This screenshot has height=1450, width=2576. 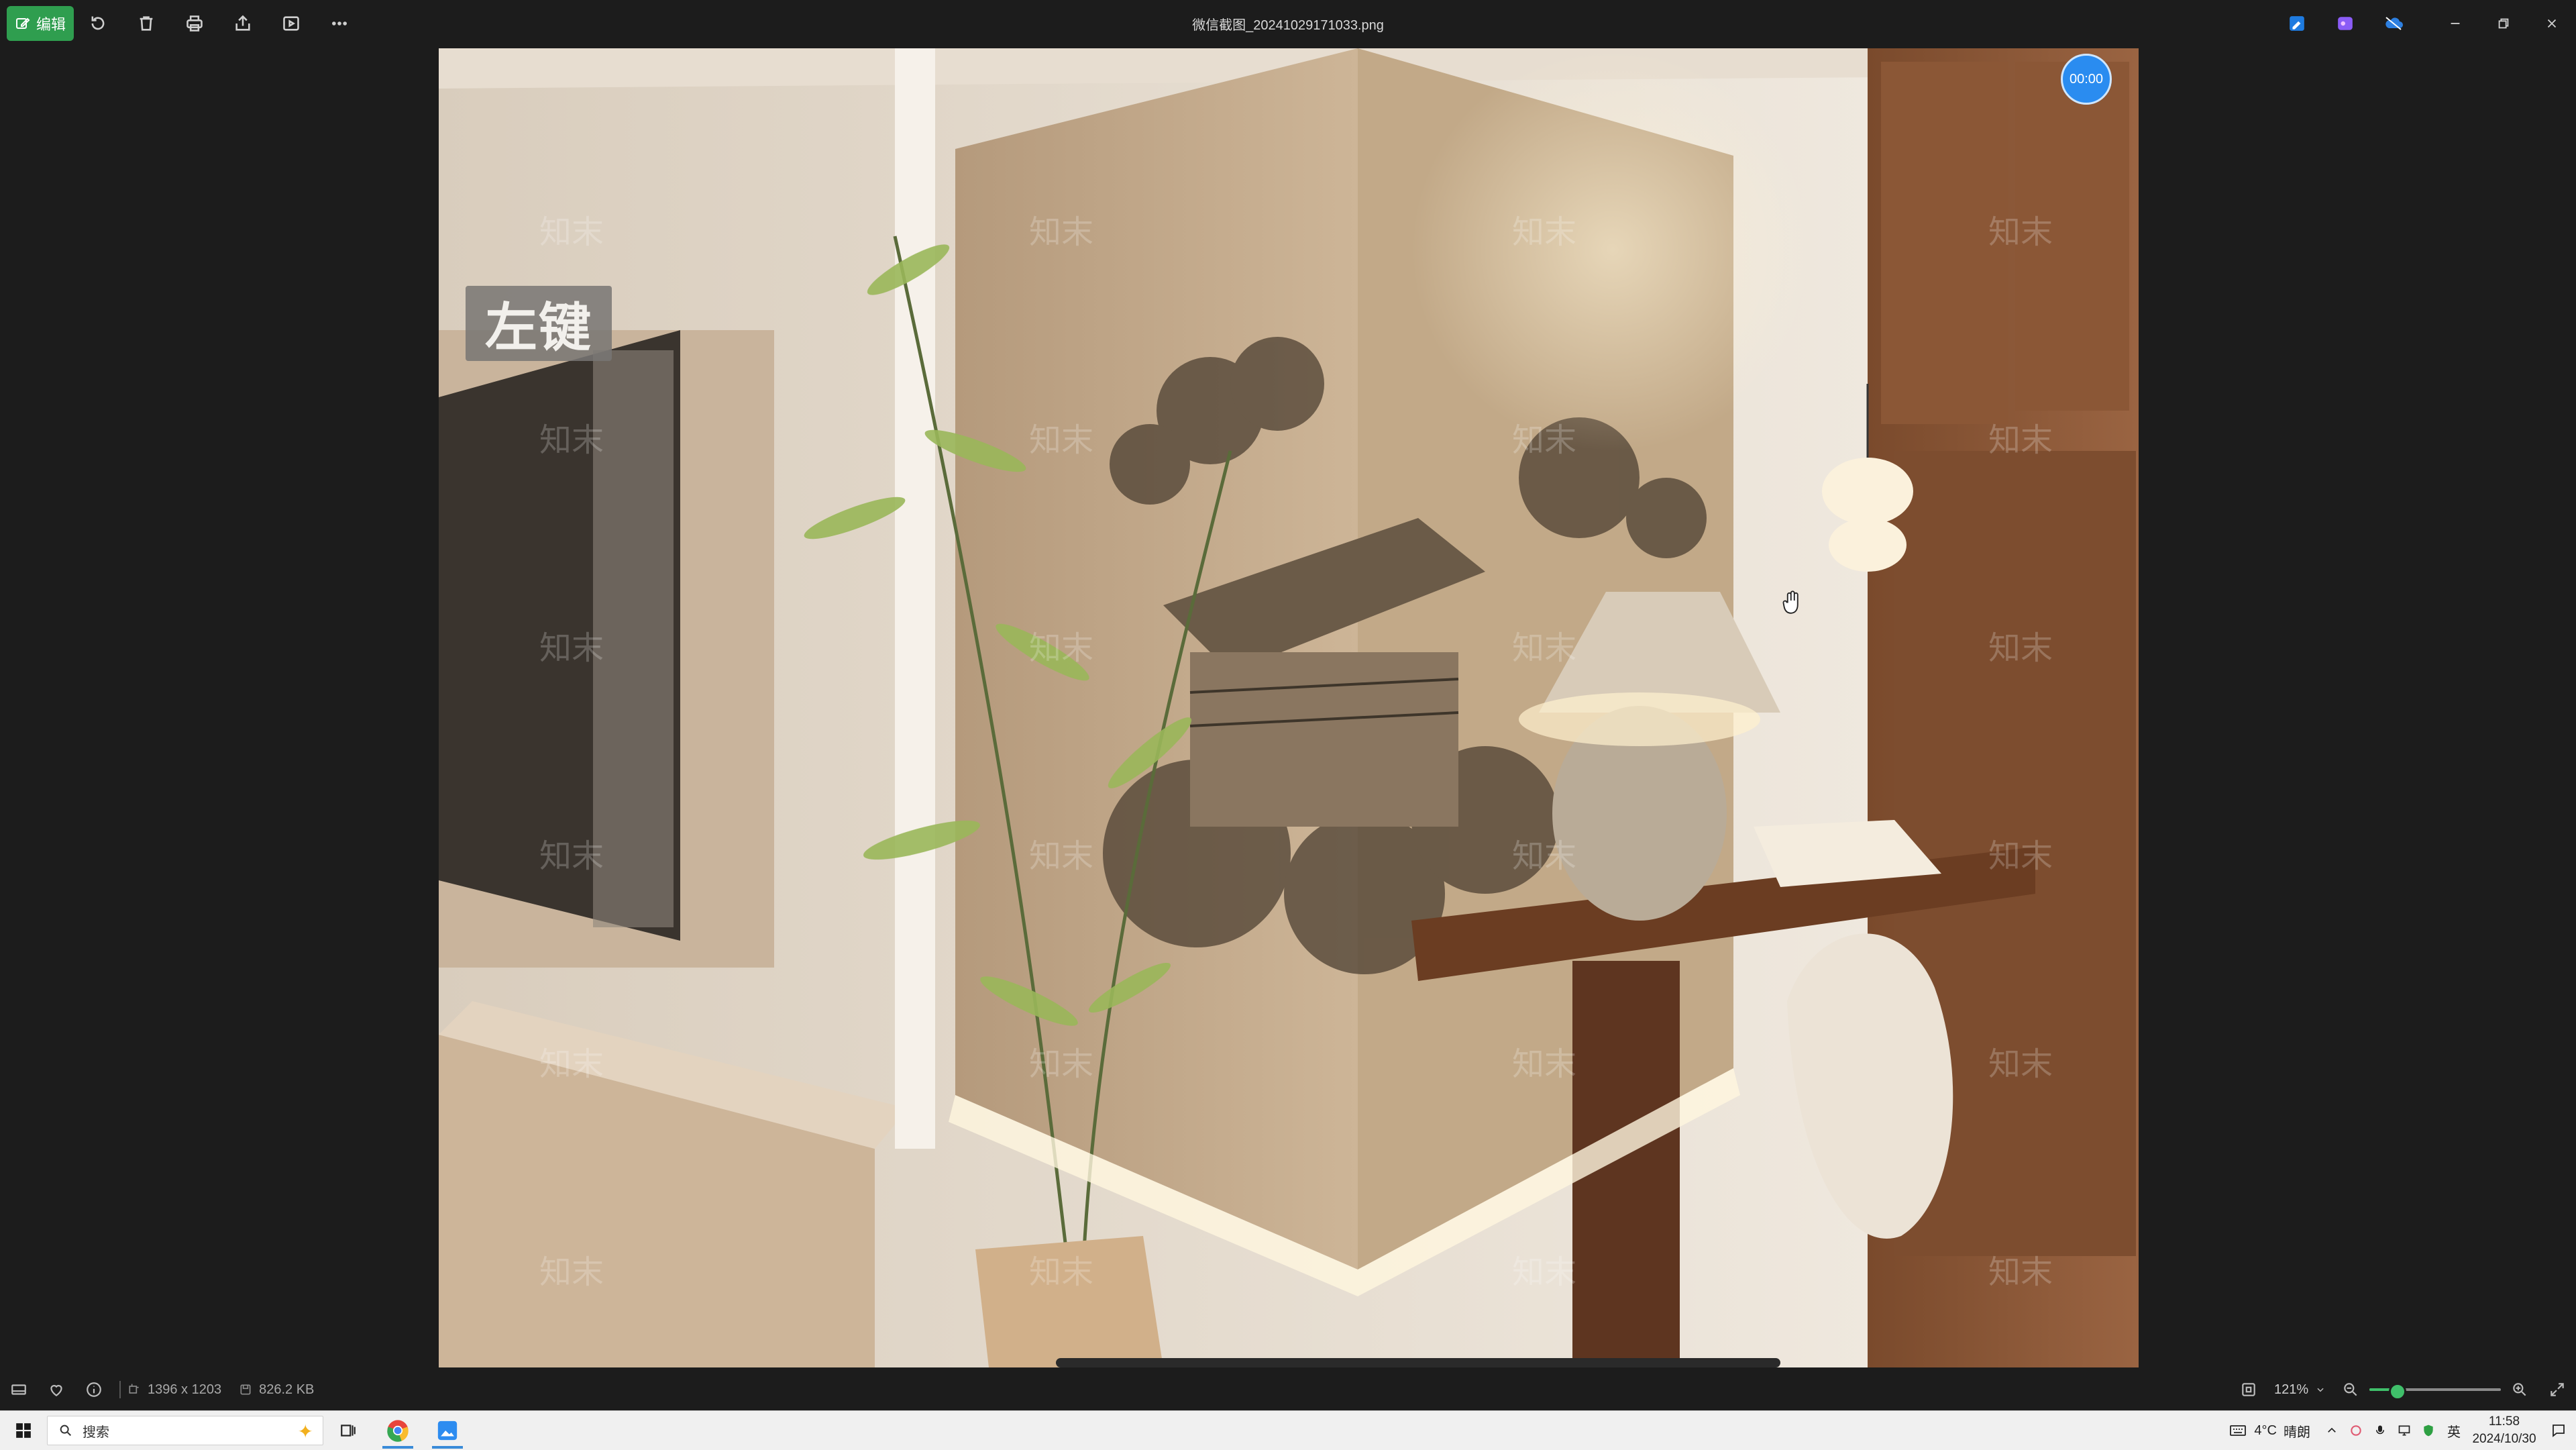 I want to click on chevron-down-icon, so click(x=2320, y=1390).